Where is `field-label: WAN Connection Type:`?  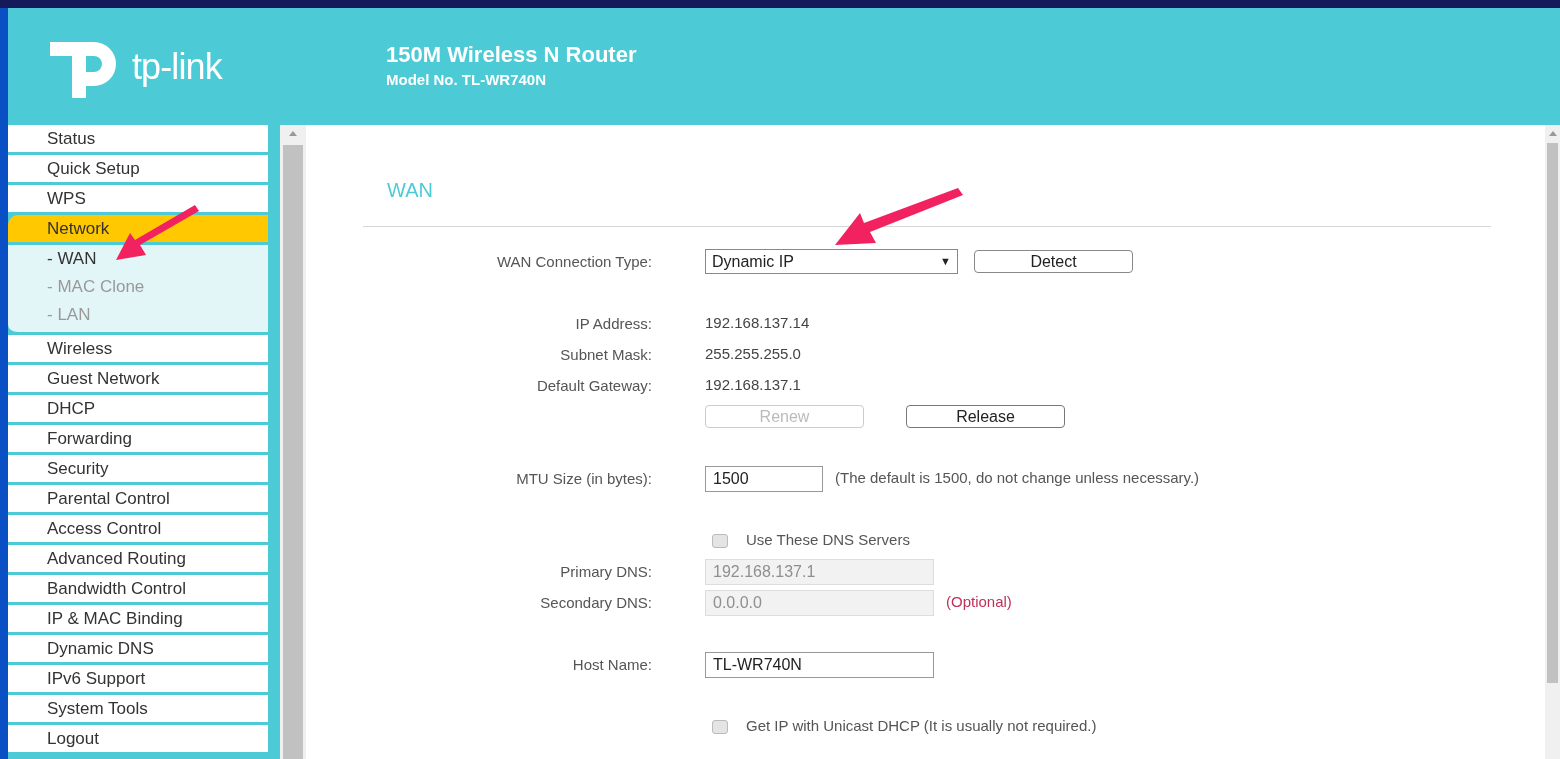 field-label: WAN Connection Type: is located at coordinates (574, 261).